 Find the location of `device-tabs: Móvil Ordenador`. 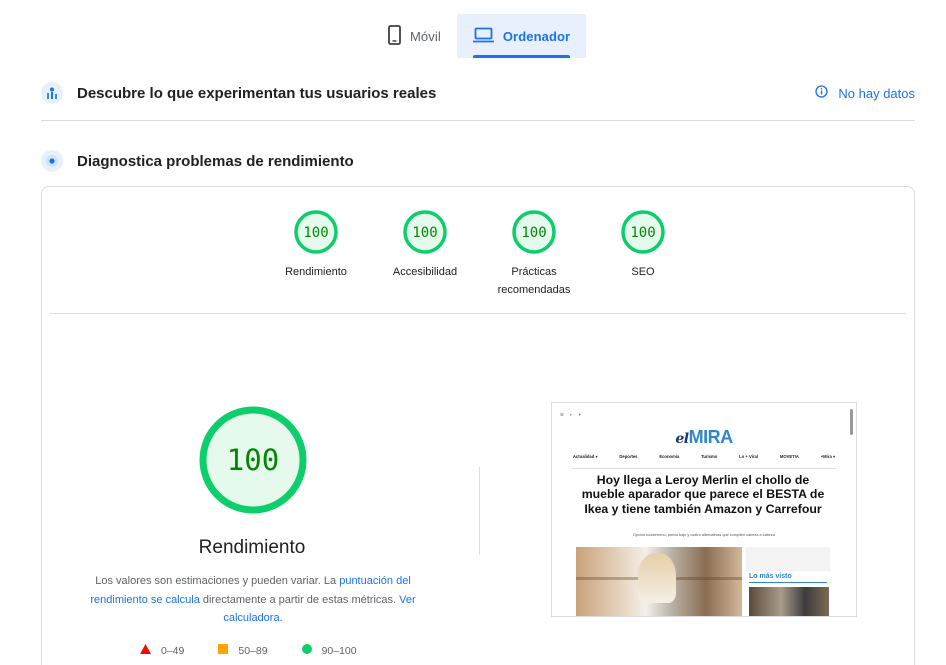

device-tabs: Móvil Ordenador is located at coordinates (479, 36).